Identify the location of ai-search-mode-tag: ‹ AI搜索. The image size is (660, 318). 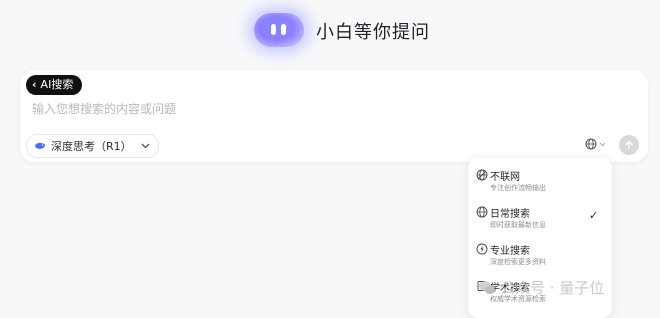
(54, 85).